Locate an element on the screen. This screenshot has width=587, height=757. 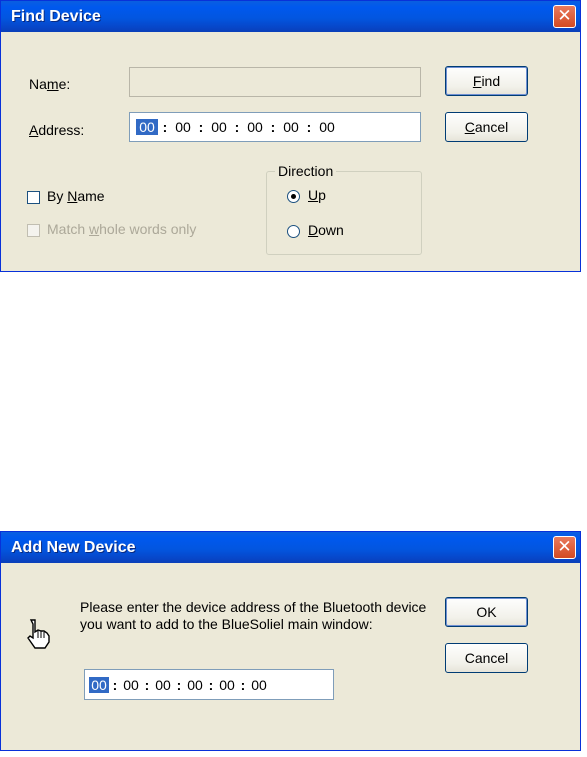
find-device-title: Find Device is located at coordinates (56, 16).